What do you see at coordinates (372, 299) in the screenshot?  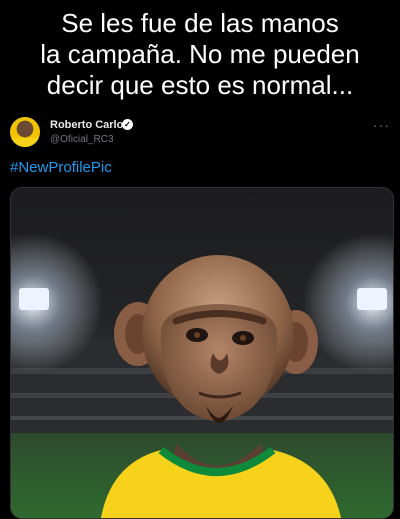 I see `floodlight-right` at bounding box center [372, 299].